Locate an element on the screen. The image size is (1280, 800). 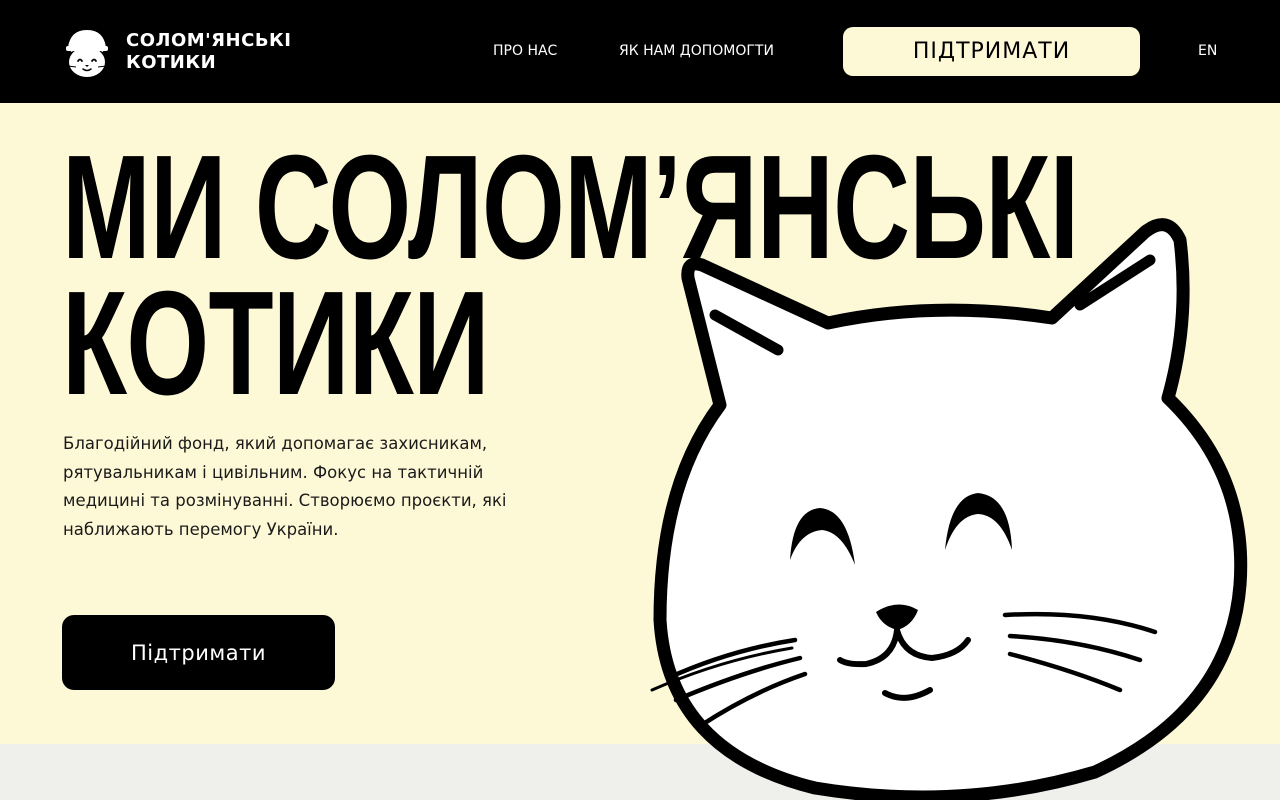
logo-link: СОЛОМ'ЯНСЬКІ КОТИКИ is located at coordinates (179, 52).